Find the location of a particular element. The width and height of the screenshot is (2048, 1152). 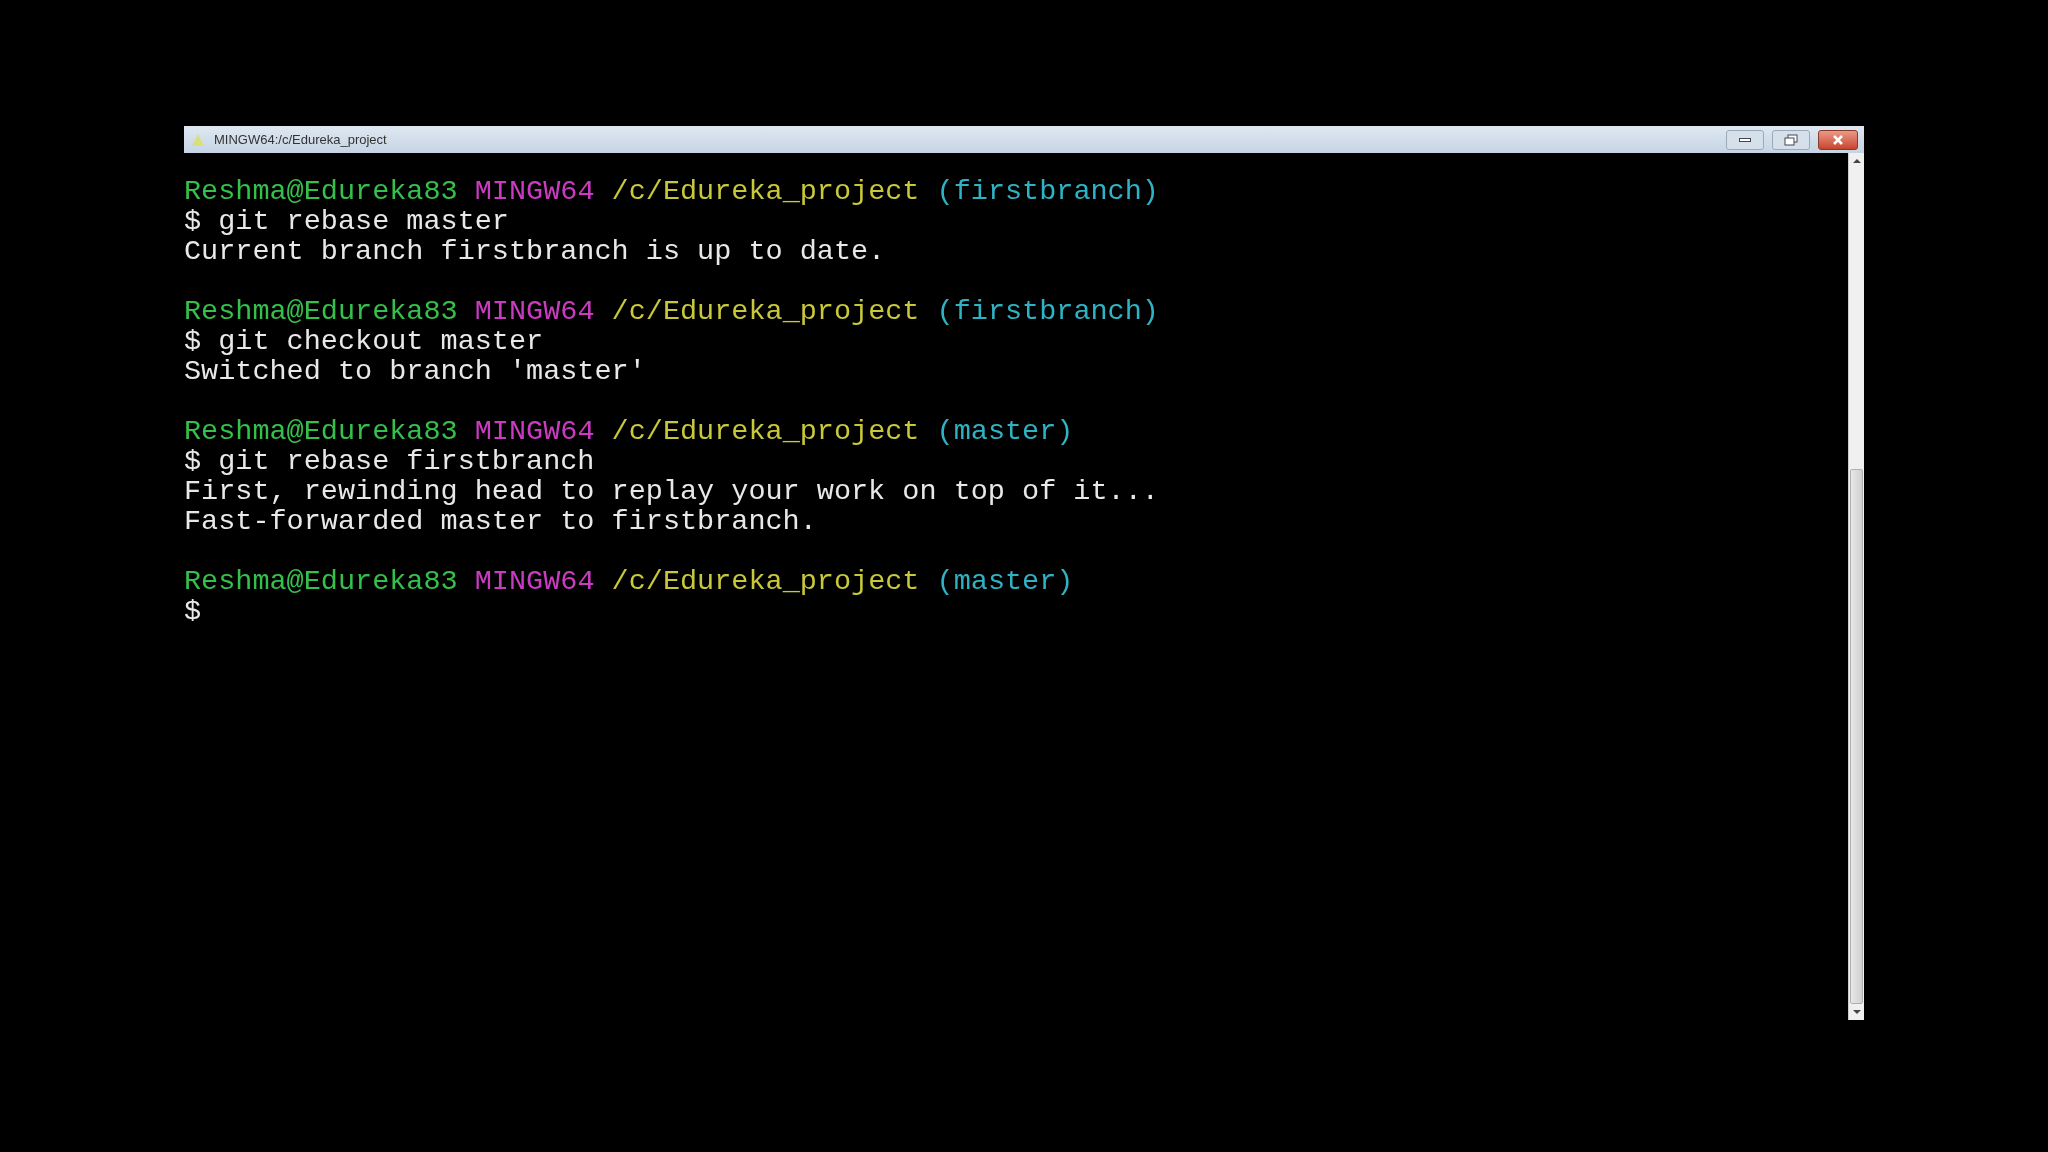

minimize-button is located at coordinates (1745, 139).